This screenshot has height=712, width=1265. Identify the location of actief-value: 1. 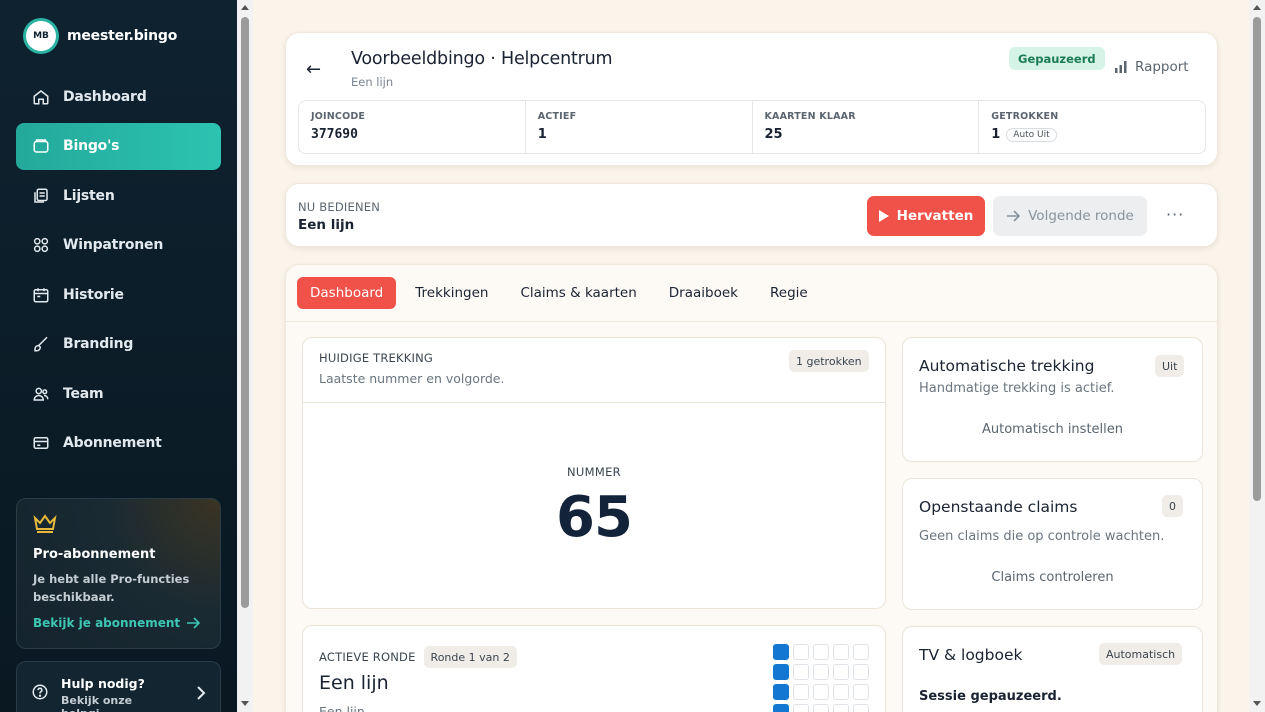
(542, 134).